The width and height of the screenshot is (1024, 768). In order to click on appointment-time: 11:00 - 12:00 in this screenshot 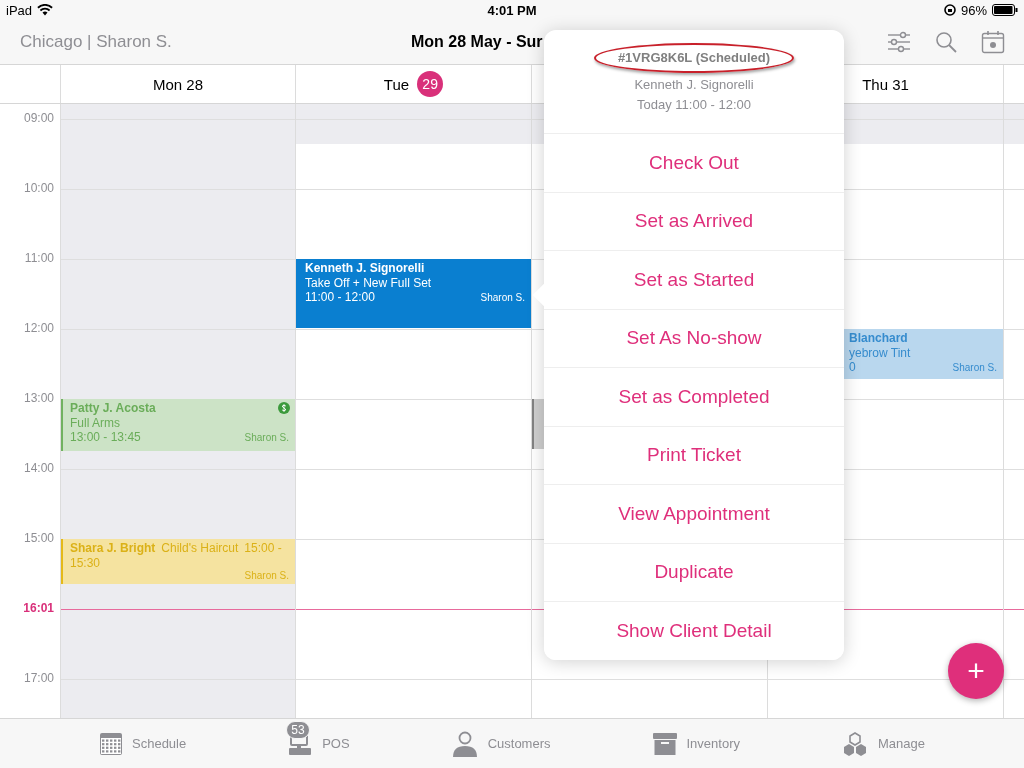, I will do `click(340, 297)`.